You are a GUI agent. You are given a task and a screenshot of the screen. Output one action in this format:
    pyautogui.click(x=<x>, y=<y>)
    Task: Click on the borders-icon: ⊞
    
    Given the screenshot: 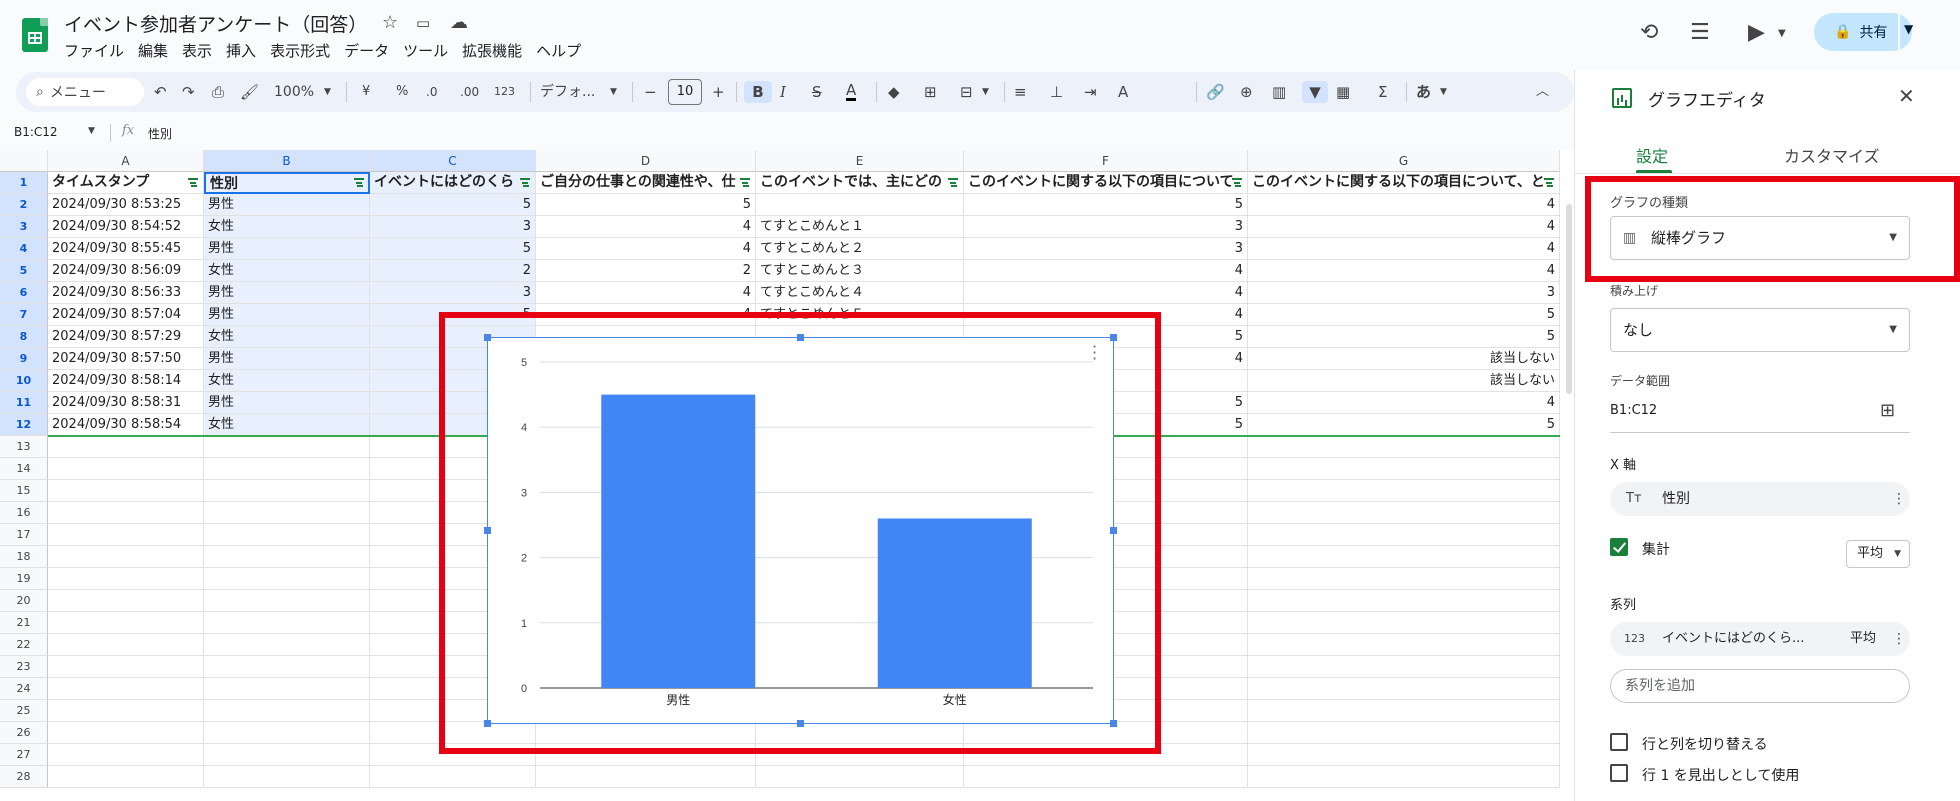 What is the action you would take?
    pyautogui.click(x=930, y=92)
    